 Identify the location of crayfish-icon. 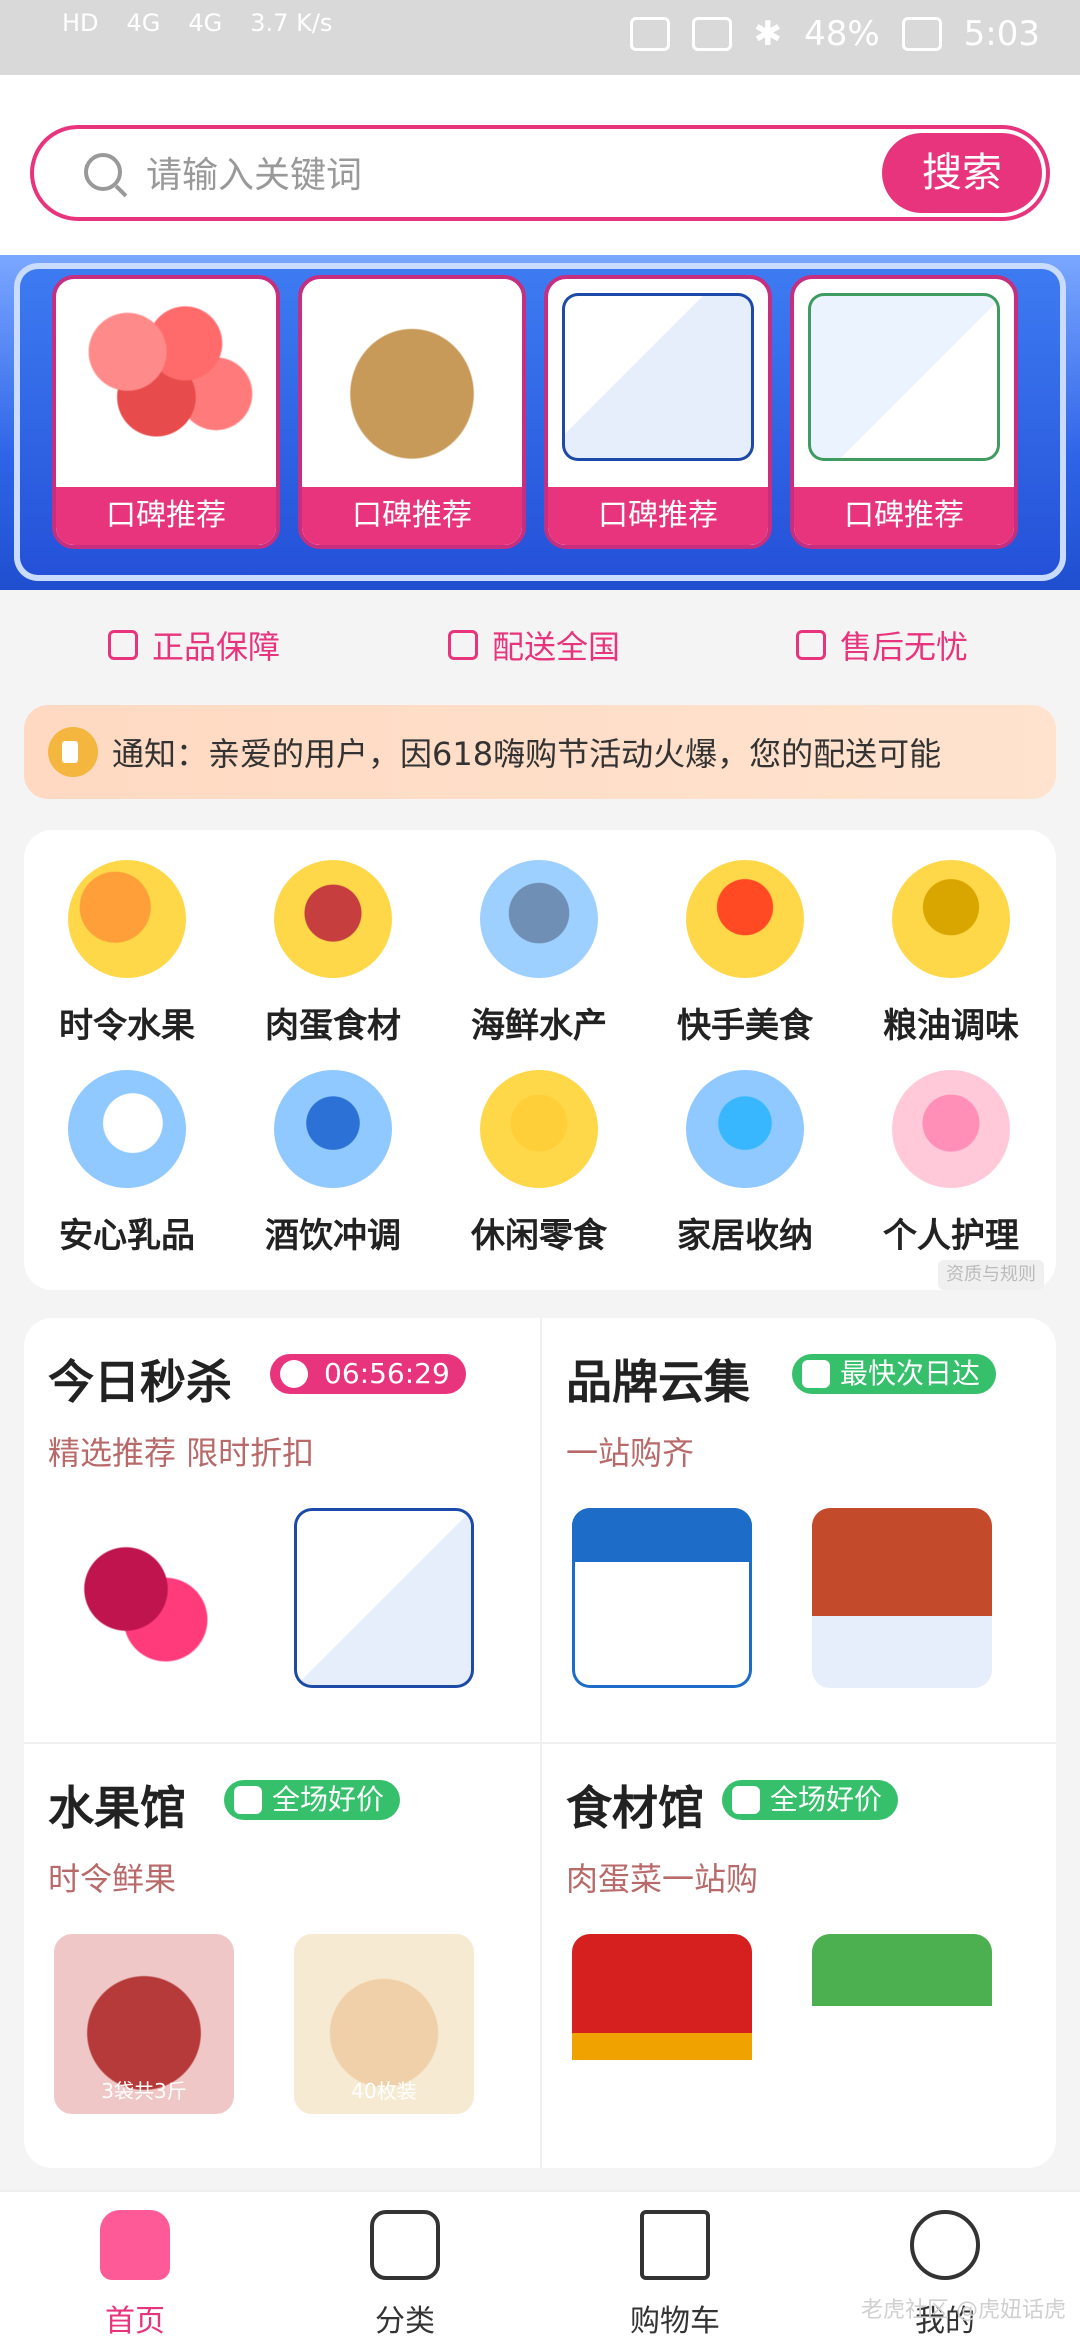
(745, 919).